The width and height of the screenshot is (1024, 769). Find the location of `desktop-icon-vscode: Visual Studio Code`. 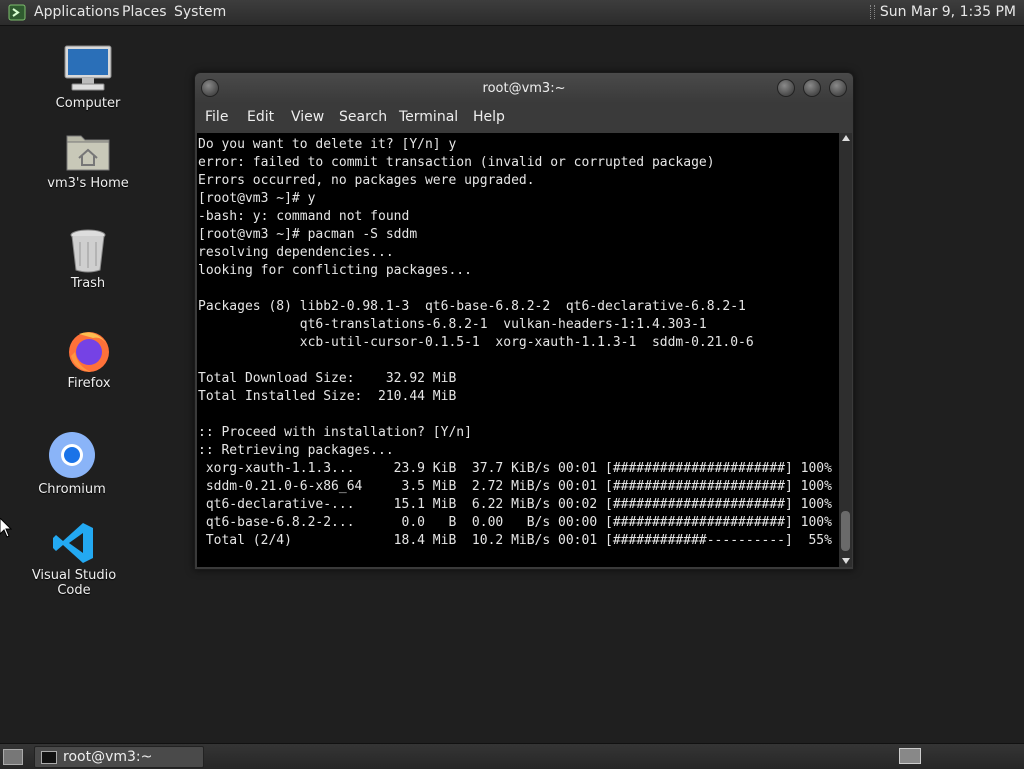

desktop-icon-vscode: Visual Studio Code is located at coordinates (74, 559).